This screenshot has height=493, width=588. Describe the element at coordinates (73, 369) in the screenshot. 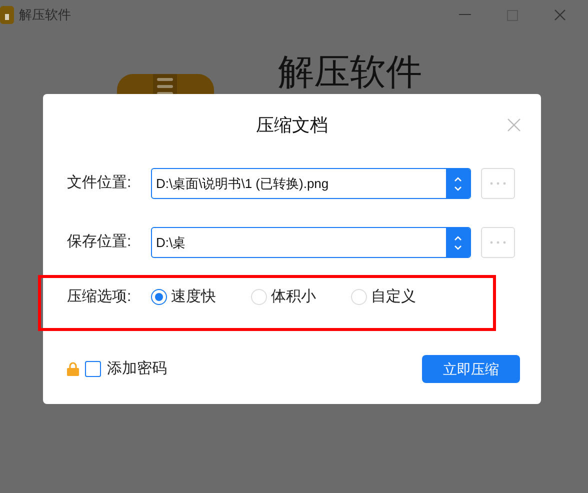

I see `lock-icon` at that location.